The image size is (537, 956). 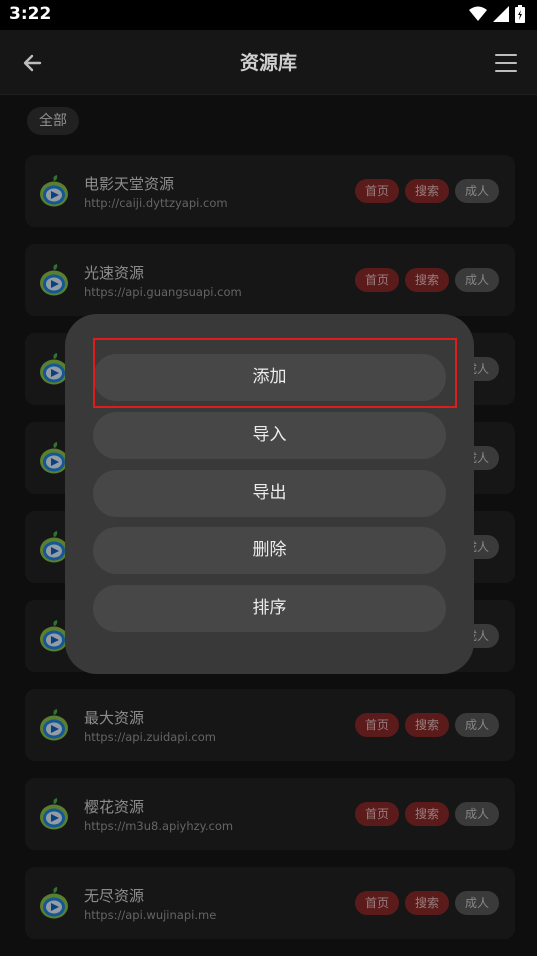 I want to click on add-button-highlight, so click(x=275, y=373).